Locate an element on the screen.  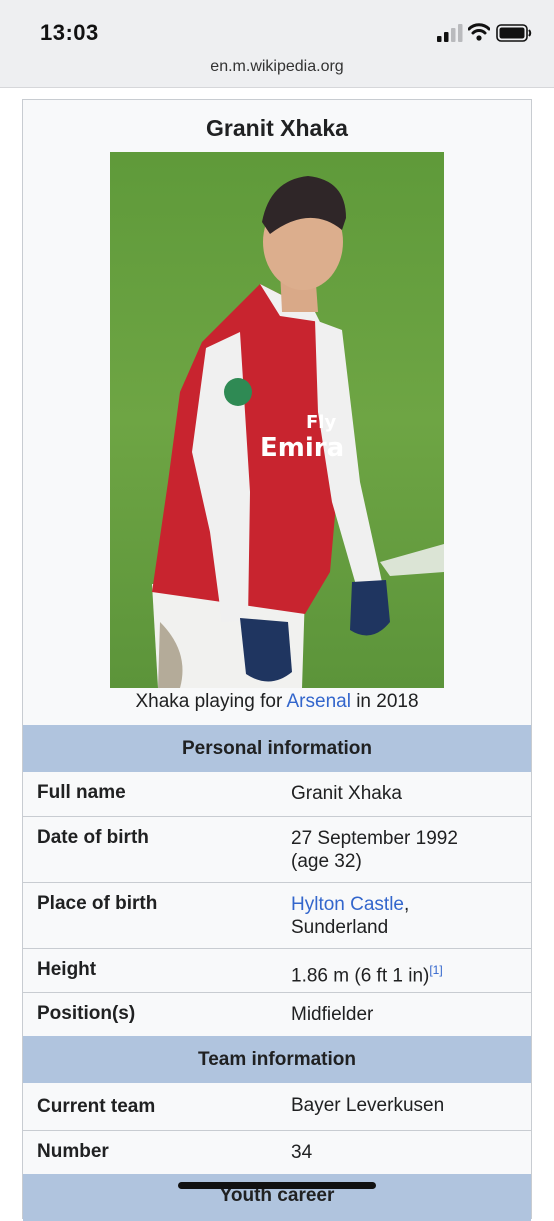
image-caption: Xhaka playing for Arsenal in 2018 is located at coordinates (277, 702).